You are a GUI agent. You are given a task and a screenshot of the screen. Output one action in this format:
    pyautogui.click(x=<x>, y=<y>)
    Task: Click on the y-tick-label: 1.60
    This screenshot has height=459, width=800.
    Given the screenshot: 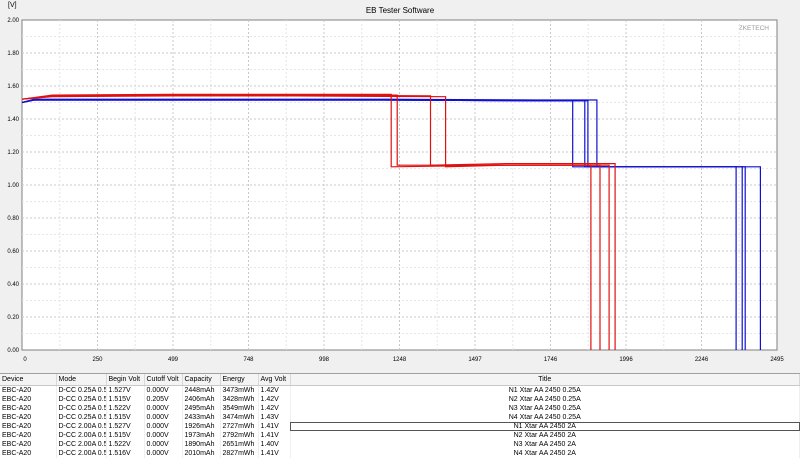 What is the action you would take?
    pyautogui.click(x=13, y=87)
    